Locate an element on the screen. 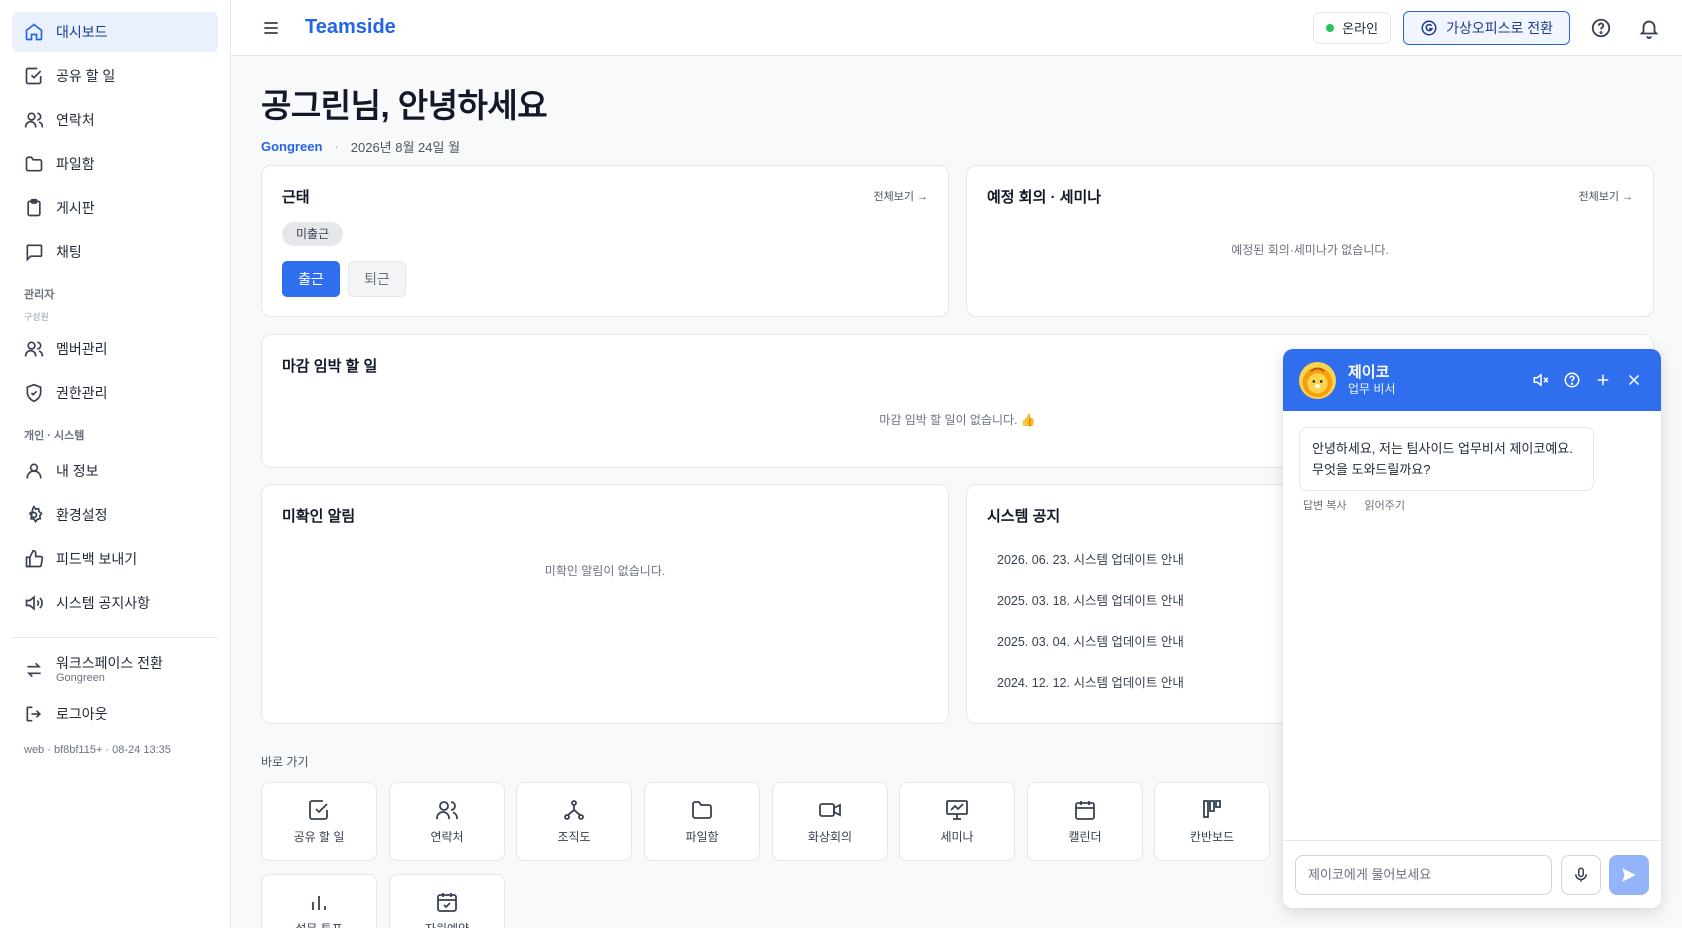 This screenshot has width=1682, height=928. check-in-button: 출근 is located at coordinates (311, 279).